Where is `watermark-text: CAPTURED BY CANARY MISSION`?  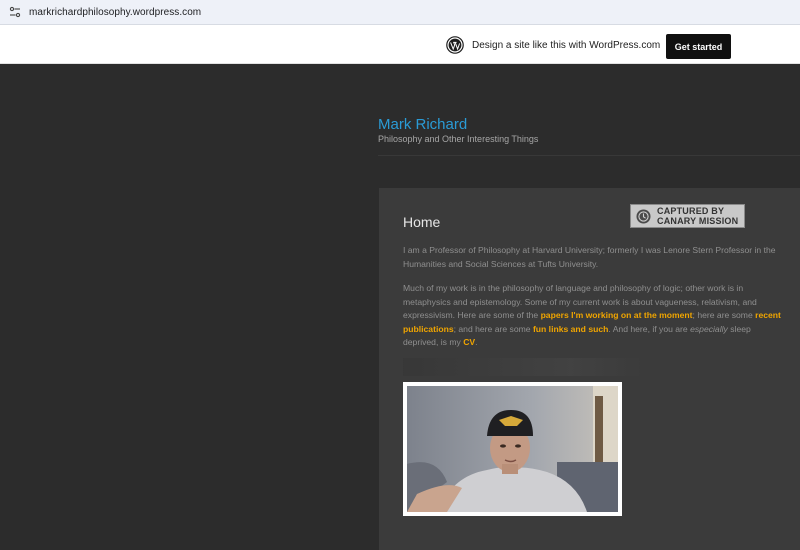
watermark-text: CAPTURED BY CANARY MISSION is located at coordinates (697, 216).